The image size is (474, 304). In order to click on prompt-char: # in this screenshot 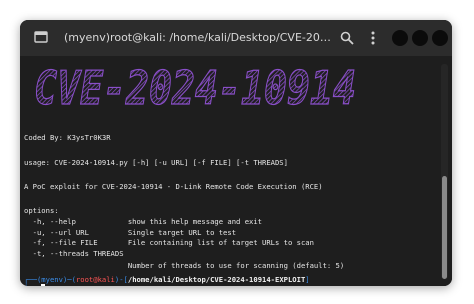, I will do `click(35, 285)`.